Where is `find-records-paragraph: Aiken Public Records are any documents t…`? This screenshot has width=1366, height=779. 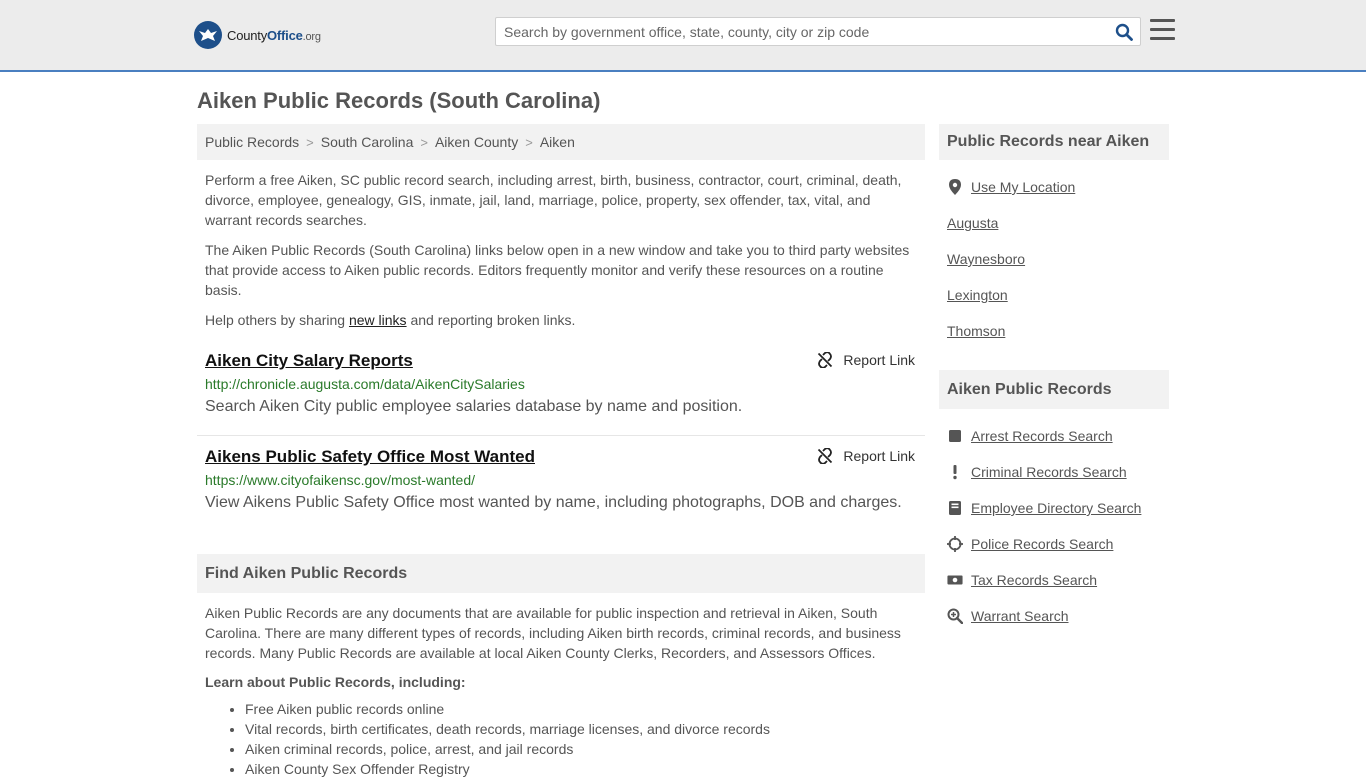
find-records-paragraph: Aiken Public Records are any documents t… is located at coordinates (553, 633).